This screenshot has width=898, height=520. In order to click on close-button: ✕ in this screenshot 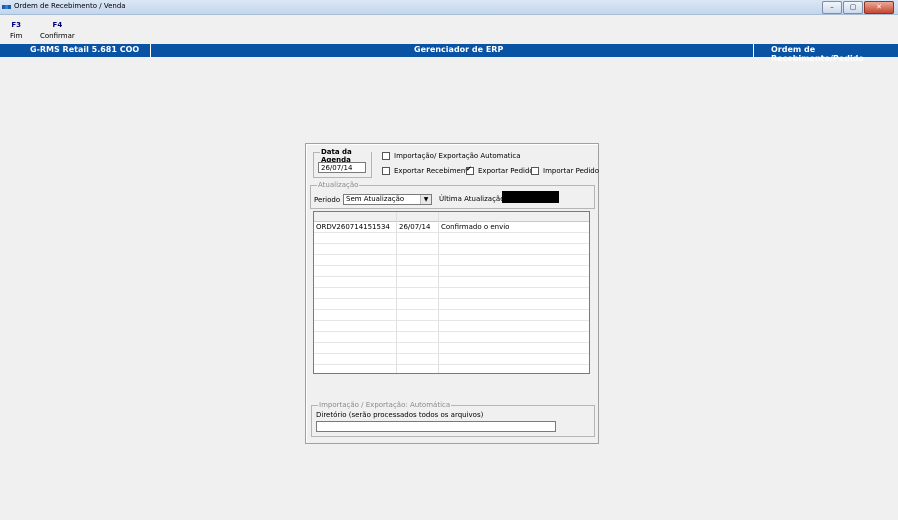, I will do `click(879, 7)`.